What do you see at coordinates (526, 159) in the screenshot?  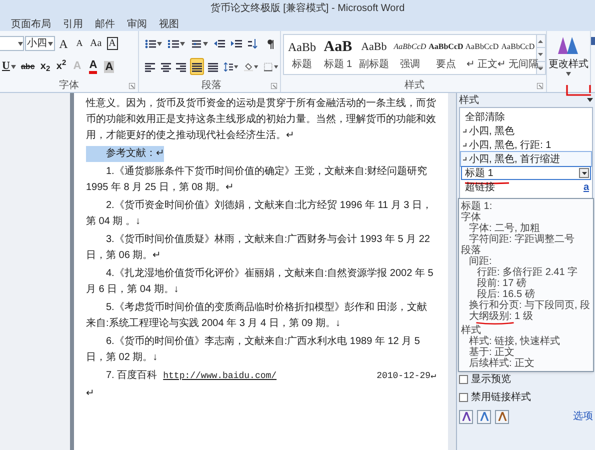 I see `style-list-item: 小四, 黑色, 首行缩进` at bounding box center [526, 159].